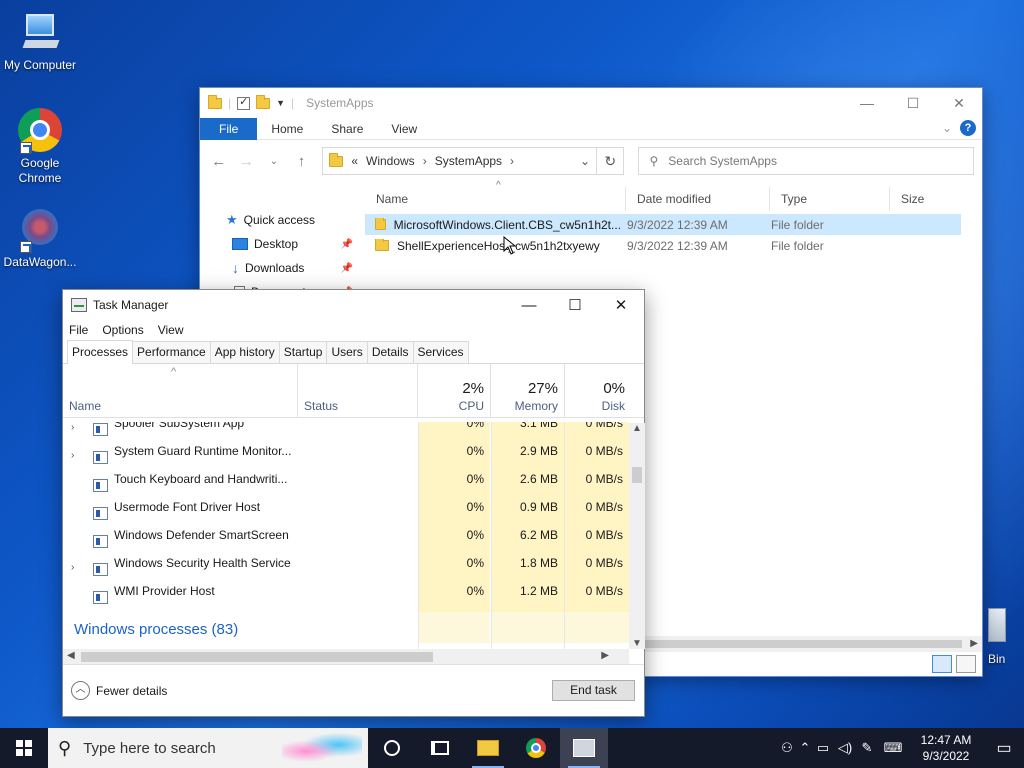  I want to click on ribbon-tab-share: Share, so click(347, 129).